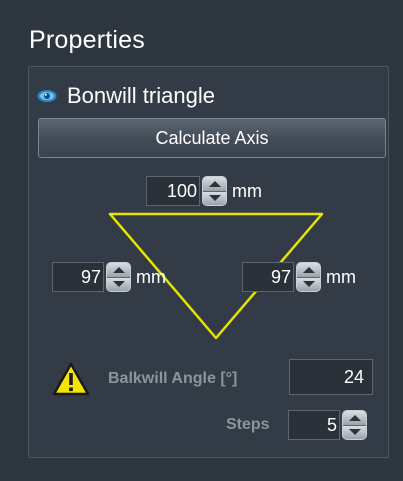 This screenshot has height=481, width=403. I want to click on warning-icon, so click(71, 379).